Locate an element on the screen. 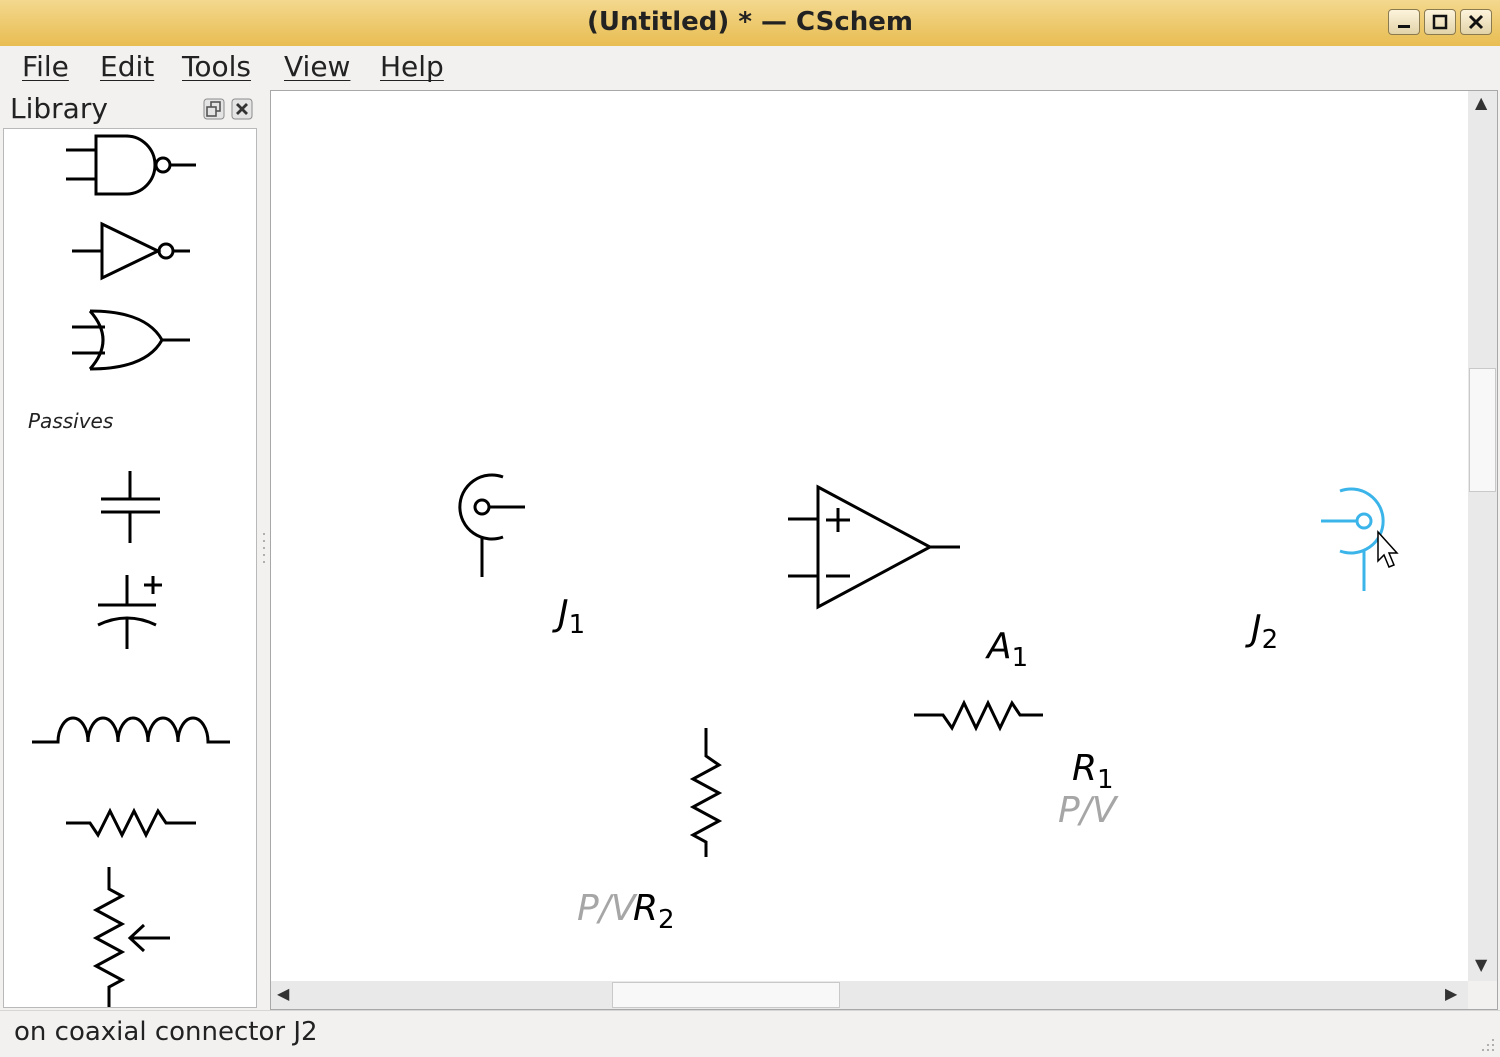 This screenshot has height=1057, width=1500. maximize-button is located at coordinates (1440, 22).